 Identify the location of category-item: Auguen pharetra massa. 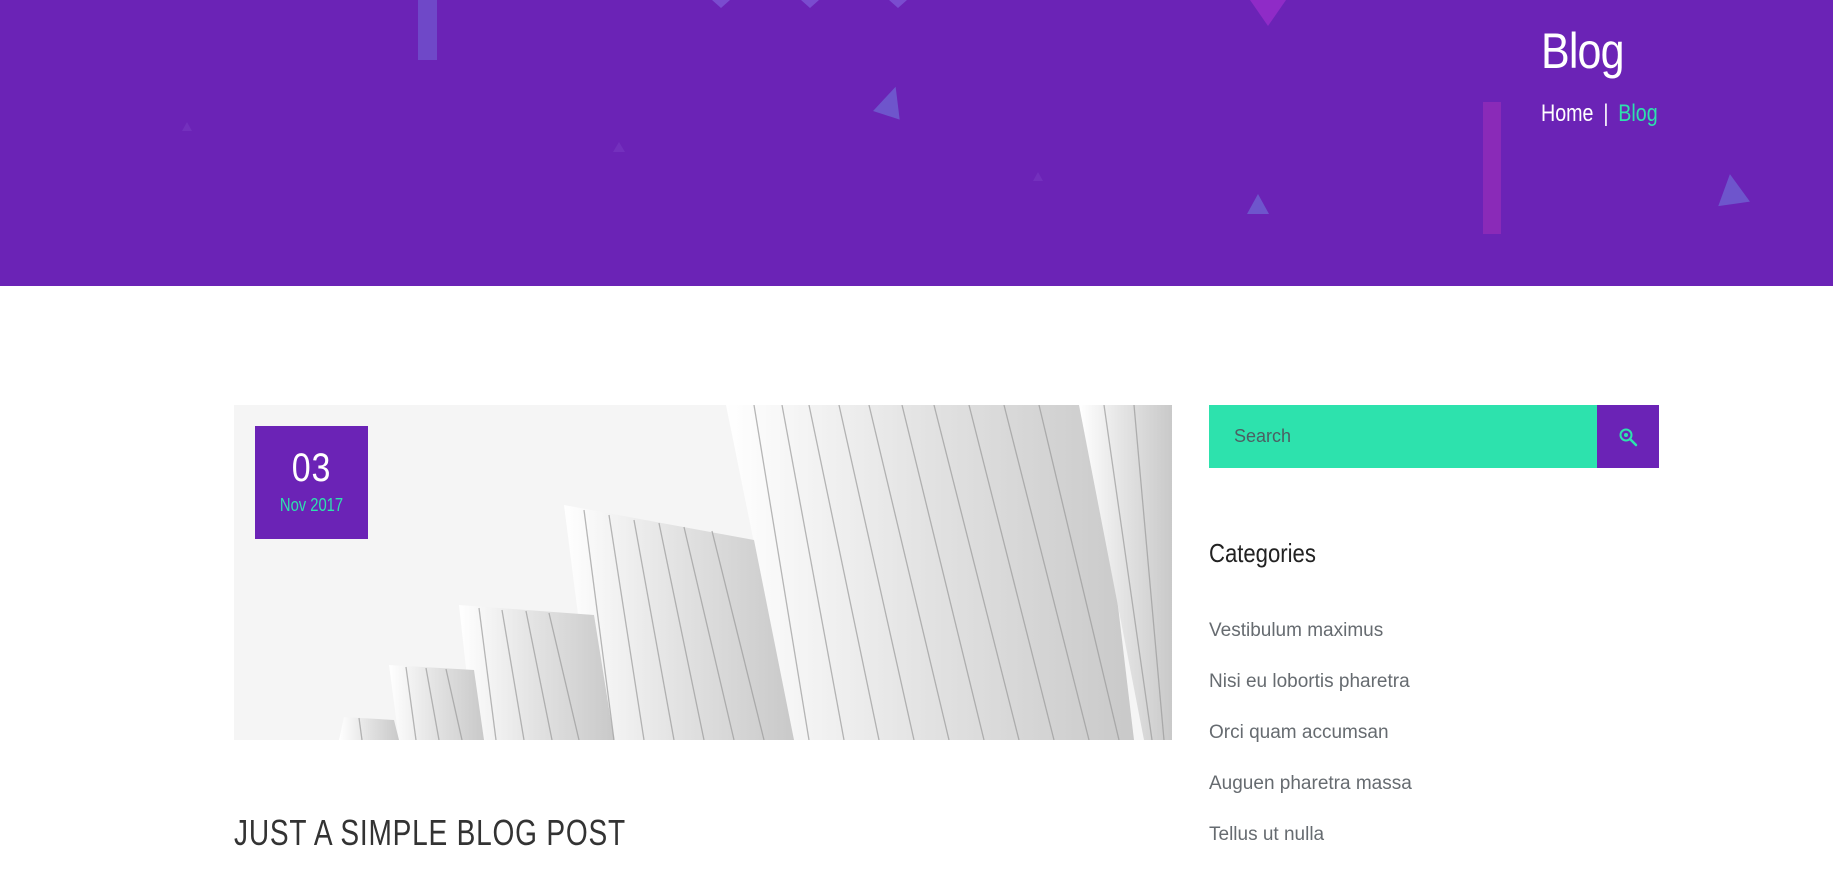
(1310, 798).